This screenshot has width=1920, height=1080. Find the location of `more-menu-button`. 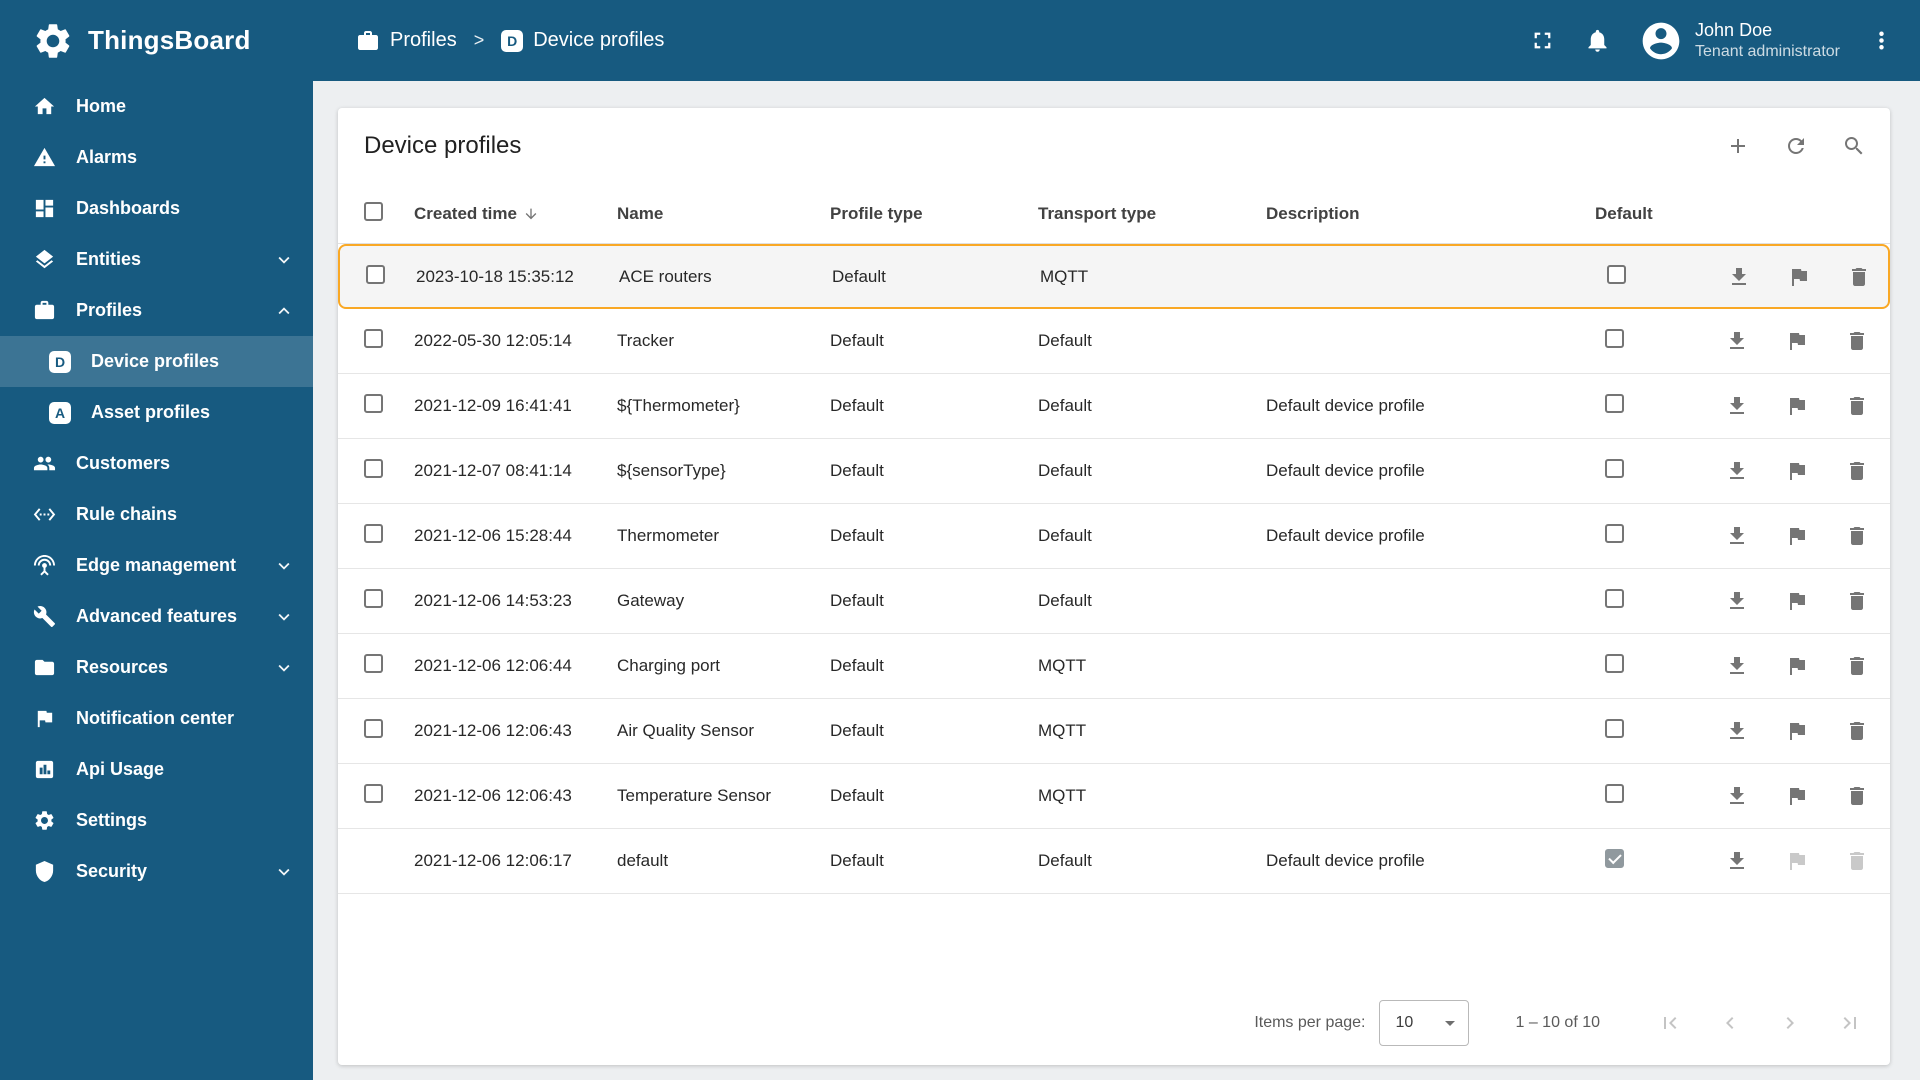

more-menu-button is located at coordinates (1881, 40).